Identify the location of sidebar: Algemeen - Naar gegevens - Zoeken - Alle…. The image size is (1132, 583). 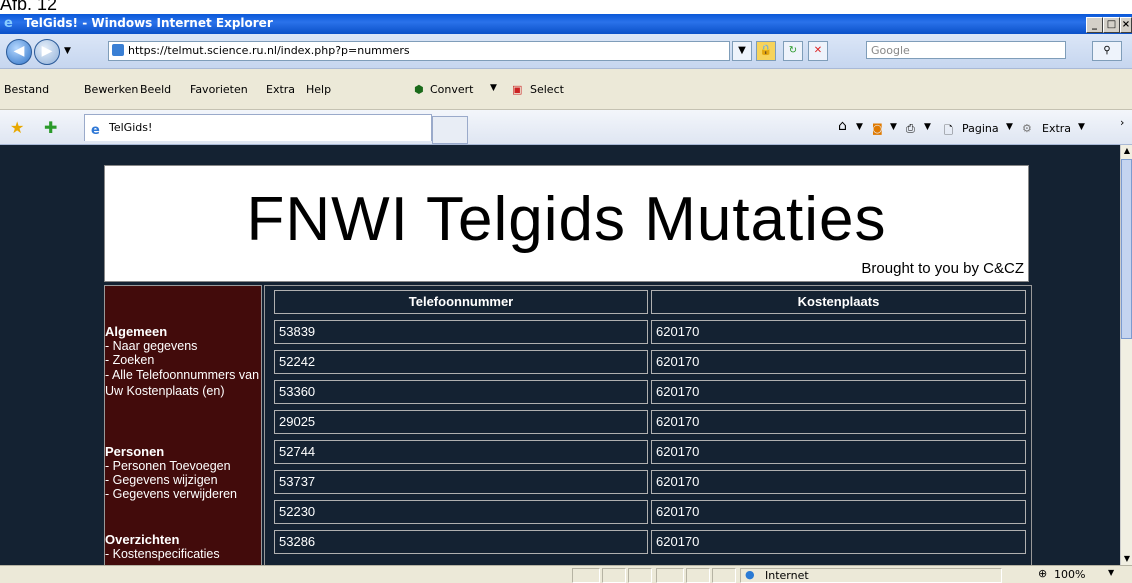
(183, 425).